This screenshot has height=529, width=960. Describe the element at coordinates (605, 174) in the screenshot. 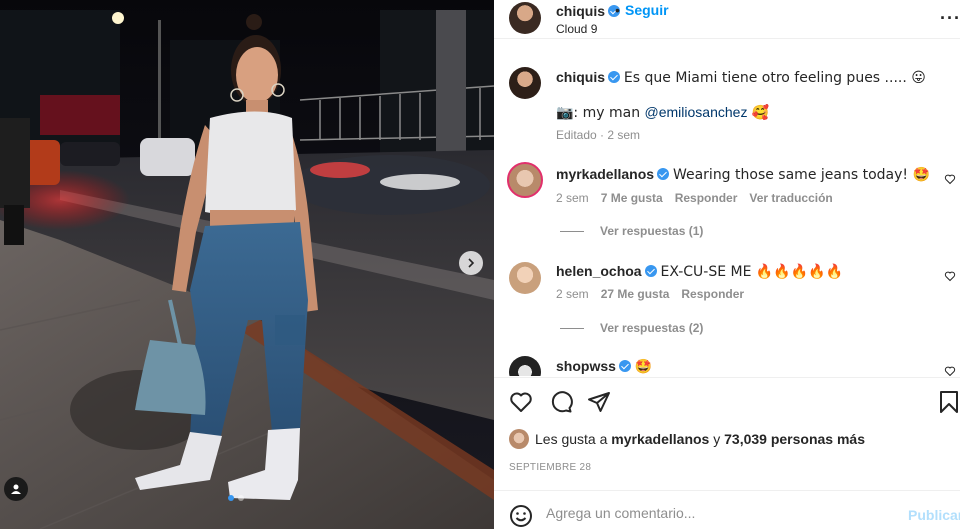

I see `comment-username: myrkadellanos` at that location.